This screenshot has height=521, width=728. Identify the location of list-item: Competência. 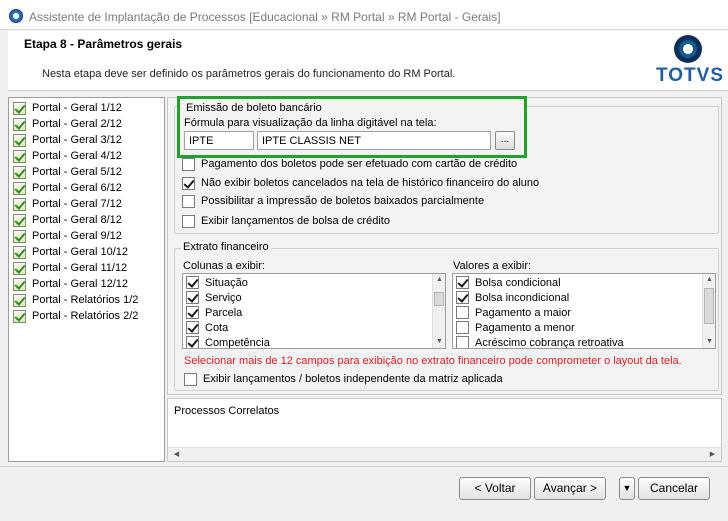
(228, 341).